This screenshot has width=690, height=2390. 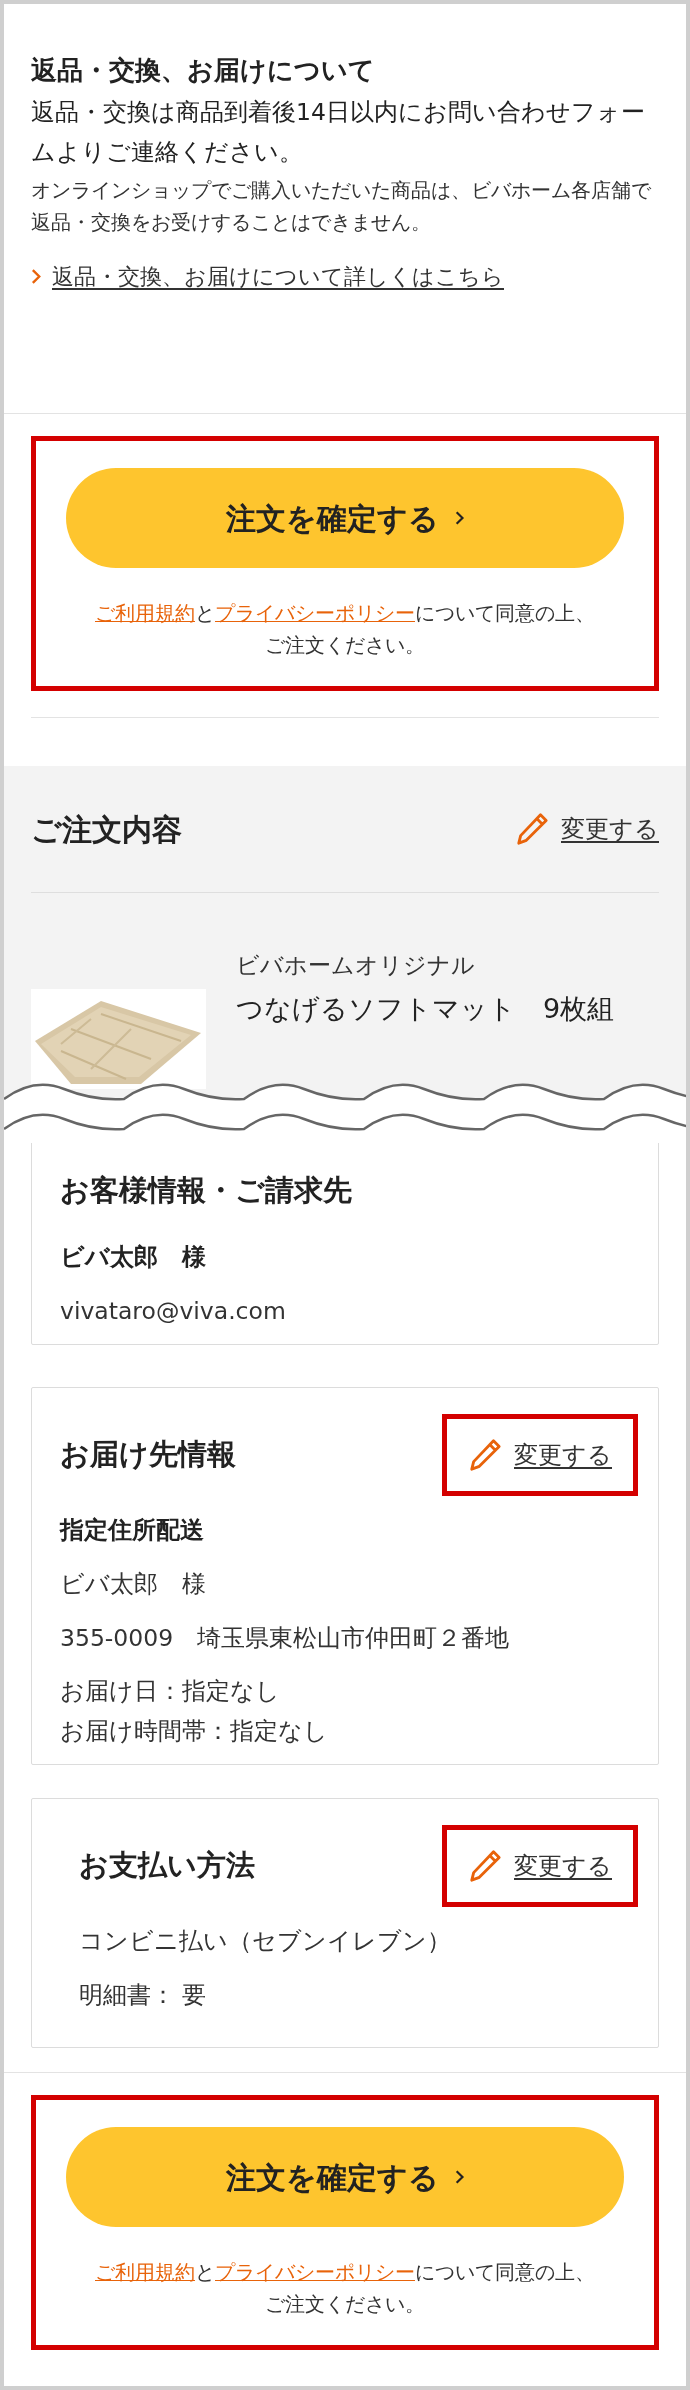 What do you see at coordinates (338, 132) in the screenshot?
I see `info-text: 返品・交換は商品到着後14日以内にお問い合わせフォームよりご連絡ください。` at bounding box center [338, 132].